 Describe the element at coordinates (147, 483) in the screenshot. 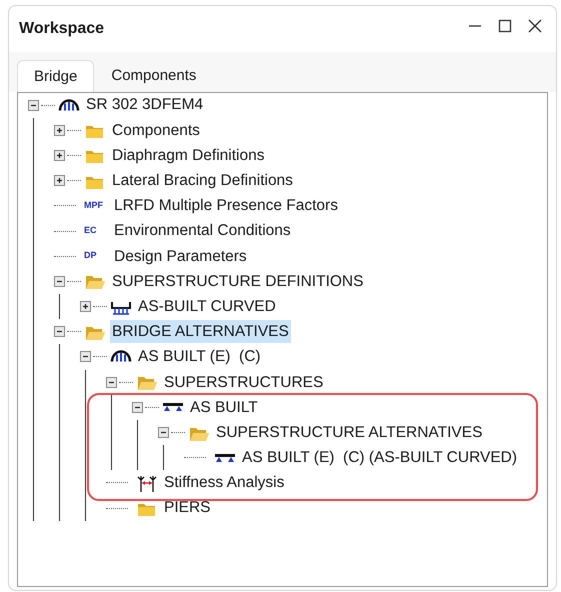

I see `stiffness-icon` at that location.